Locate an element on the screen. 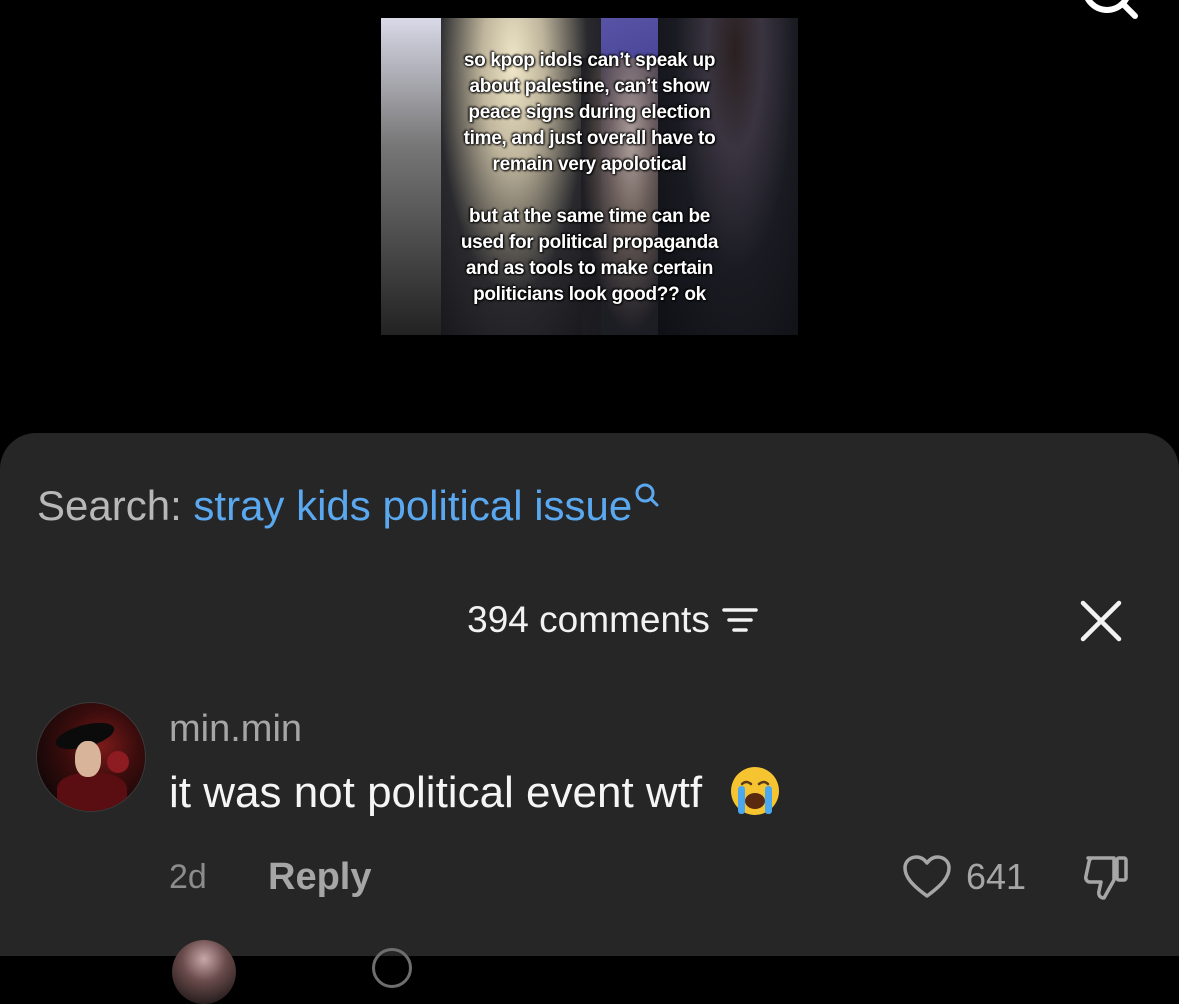 The height and width of the screenshot is (1004, 1179). heart-icon is located at coordinates (927, 876).